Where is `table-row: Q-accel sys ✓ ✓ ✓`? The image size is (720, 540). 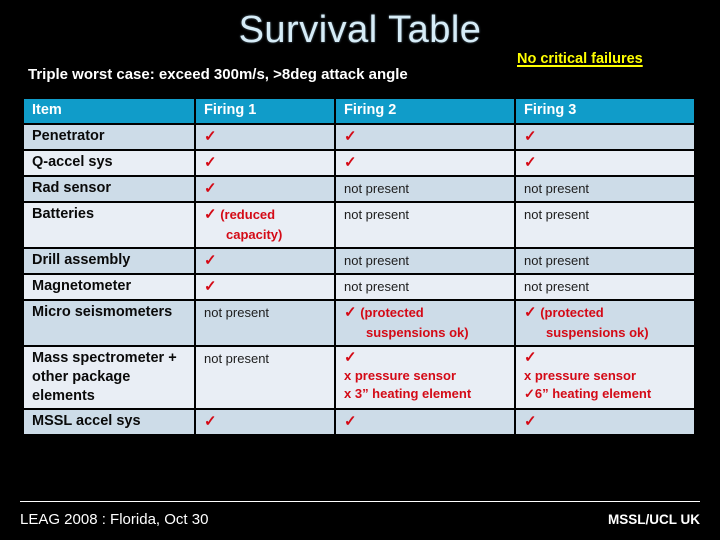 table-row: Q-accel sys ✓ ✓ ✓ is located at coordinates (359, 163).